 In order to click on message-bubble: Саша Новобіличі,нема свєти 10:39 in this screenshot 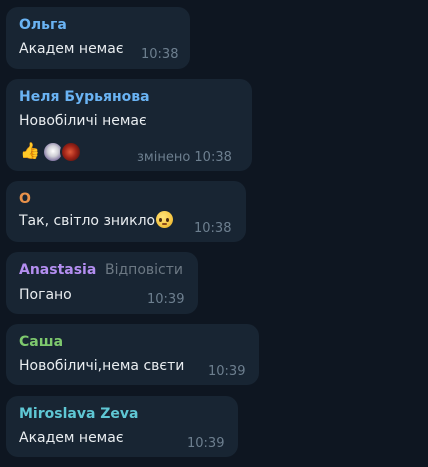, I will do `click(132, 354)`.